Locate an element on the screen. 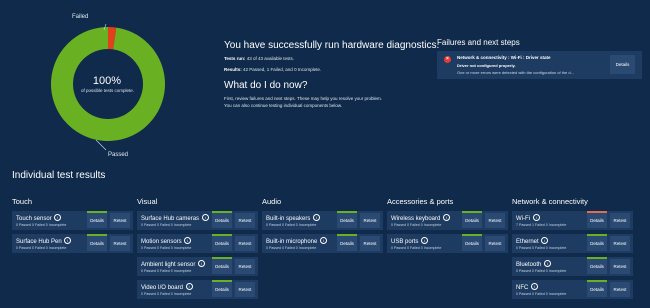 The height and width of the screenshot is (308, 650). test-name-label: NFC is located at coordinates (522, 288).